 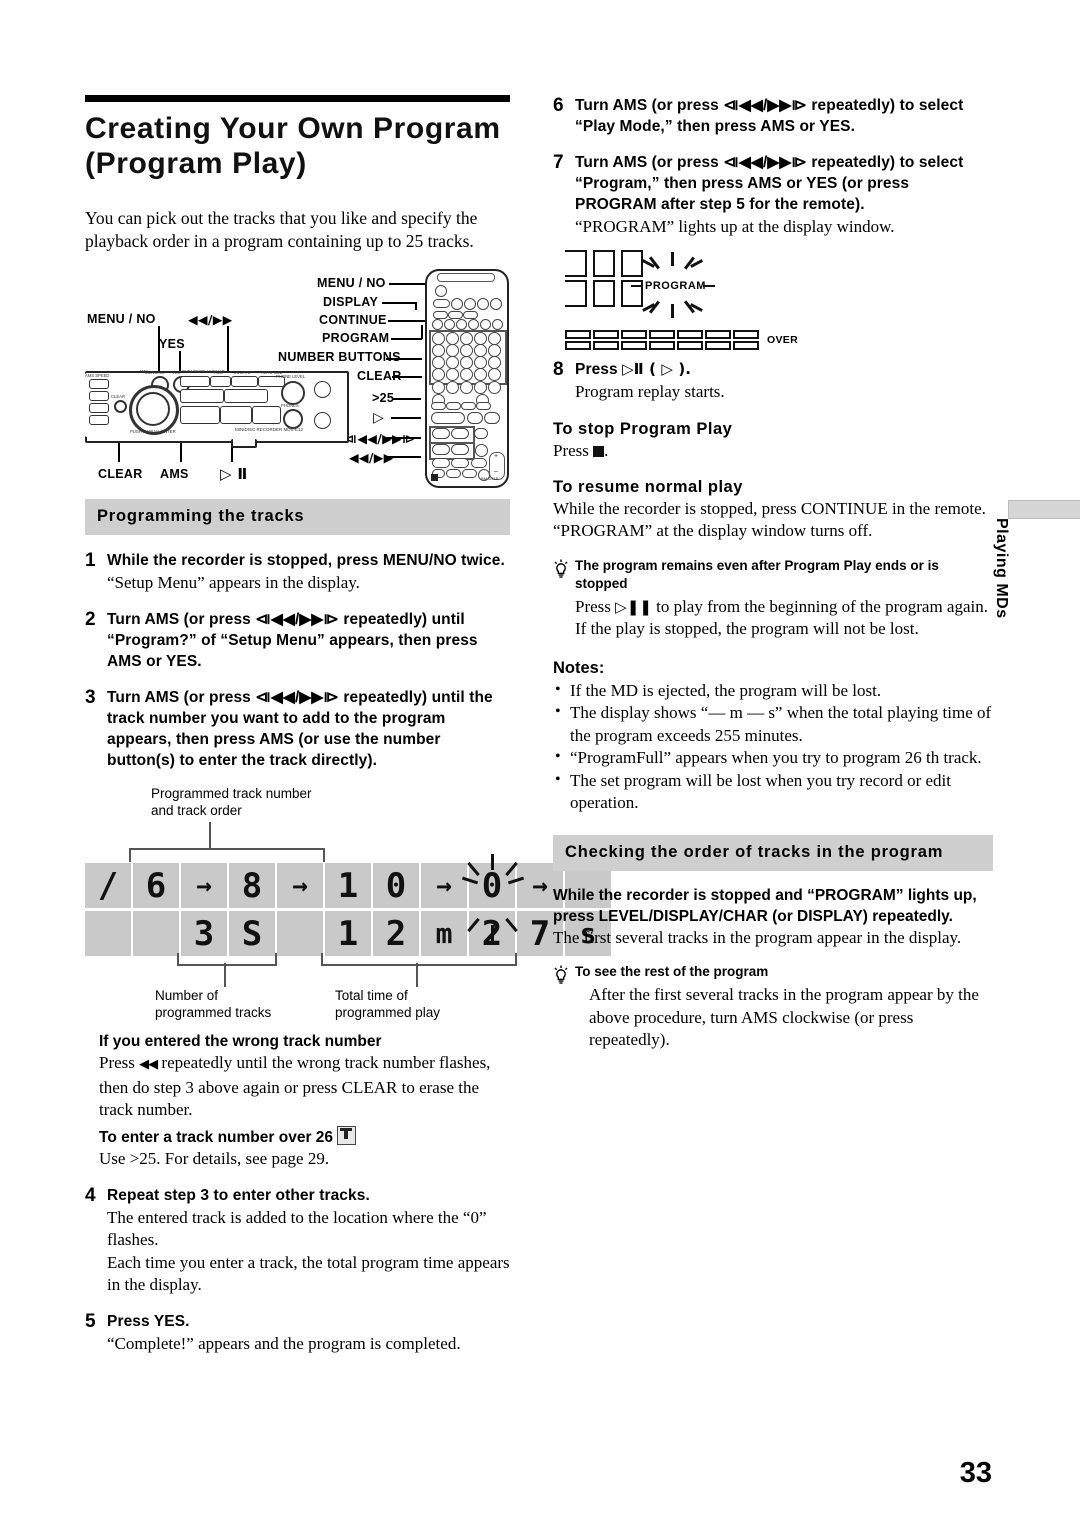 I want to click on lcd-bracket-time, so click(x=419, y=959).